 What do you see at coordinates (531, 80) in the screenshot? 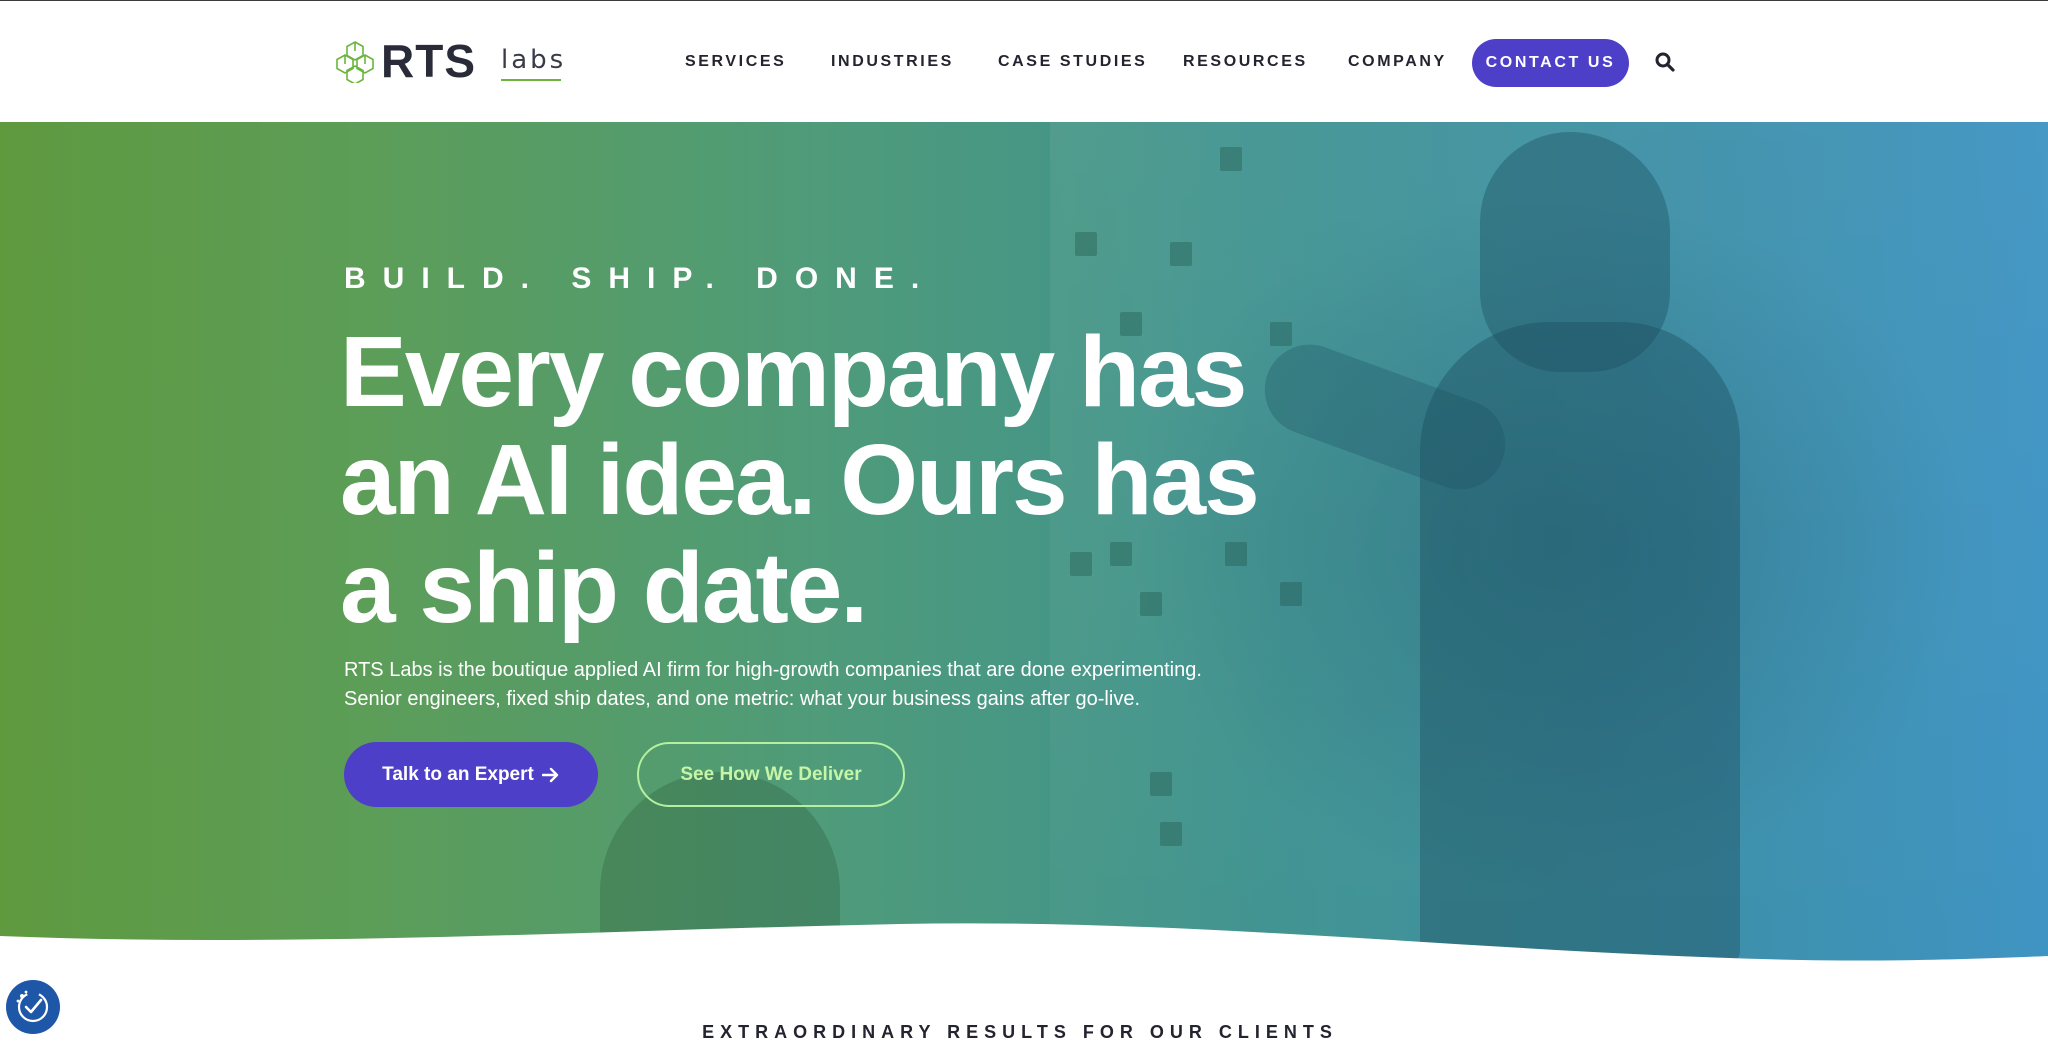
I see `logo-underline` at bounding box center [531, 80].